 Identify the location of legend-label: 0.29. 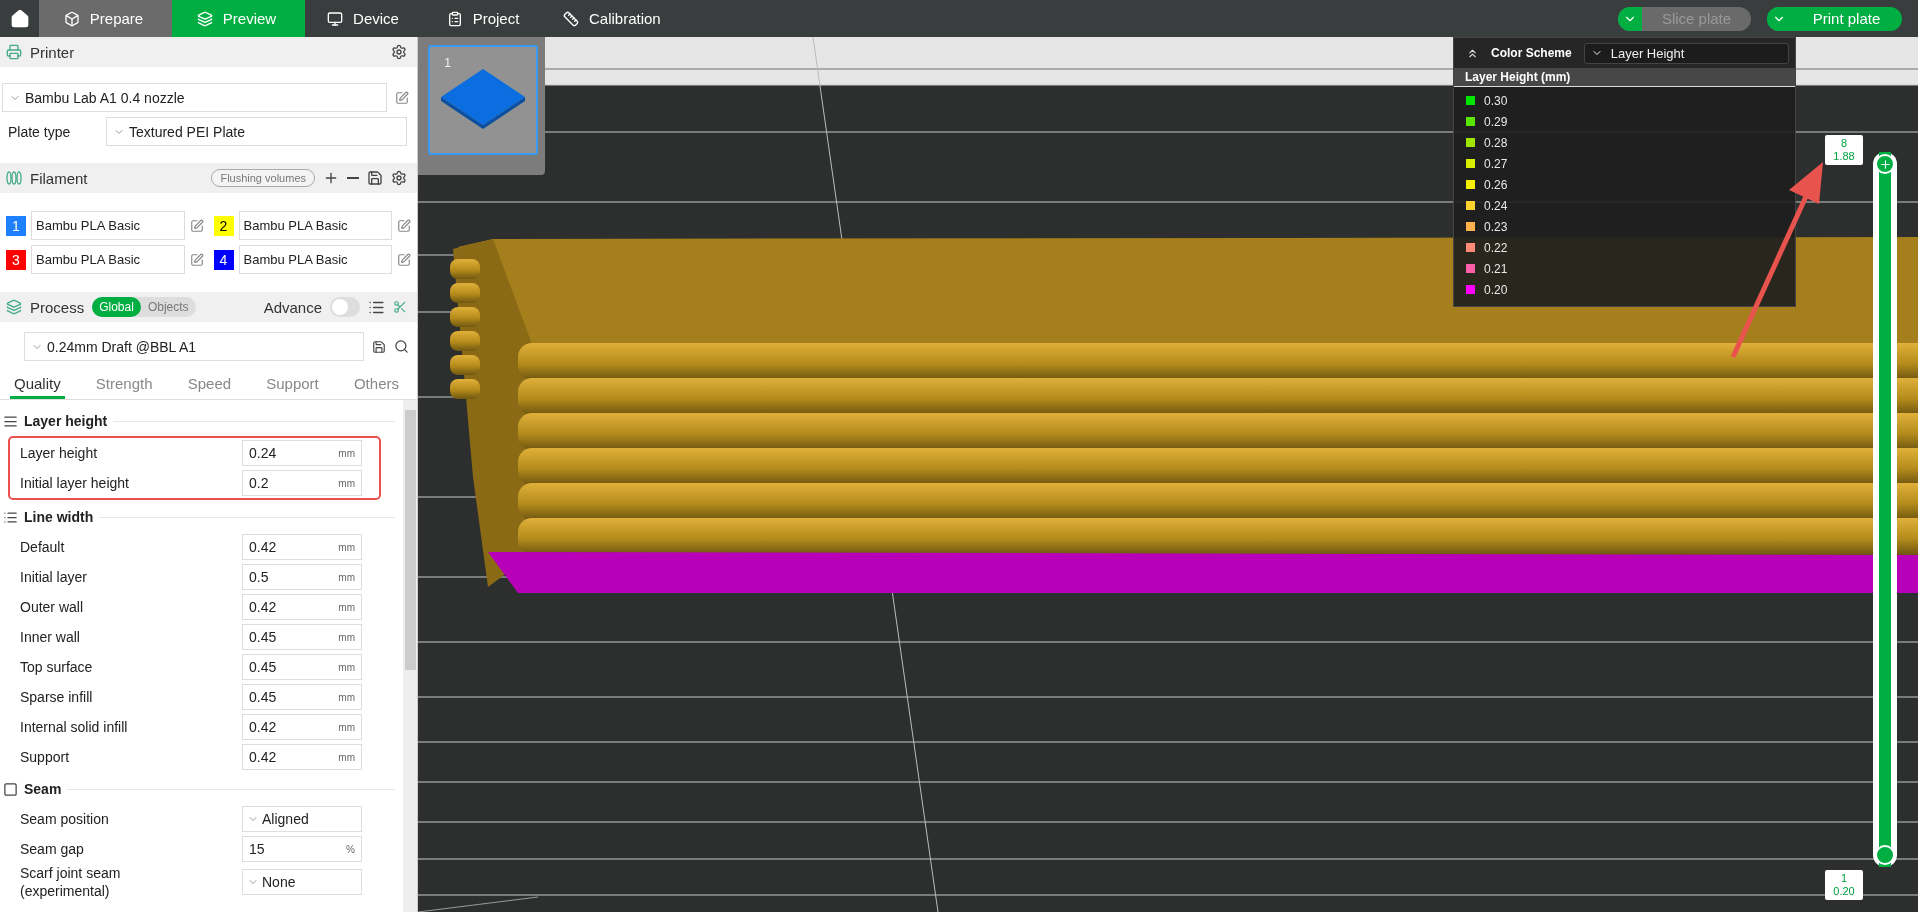
(1496, 121).